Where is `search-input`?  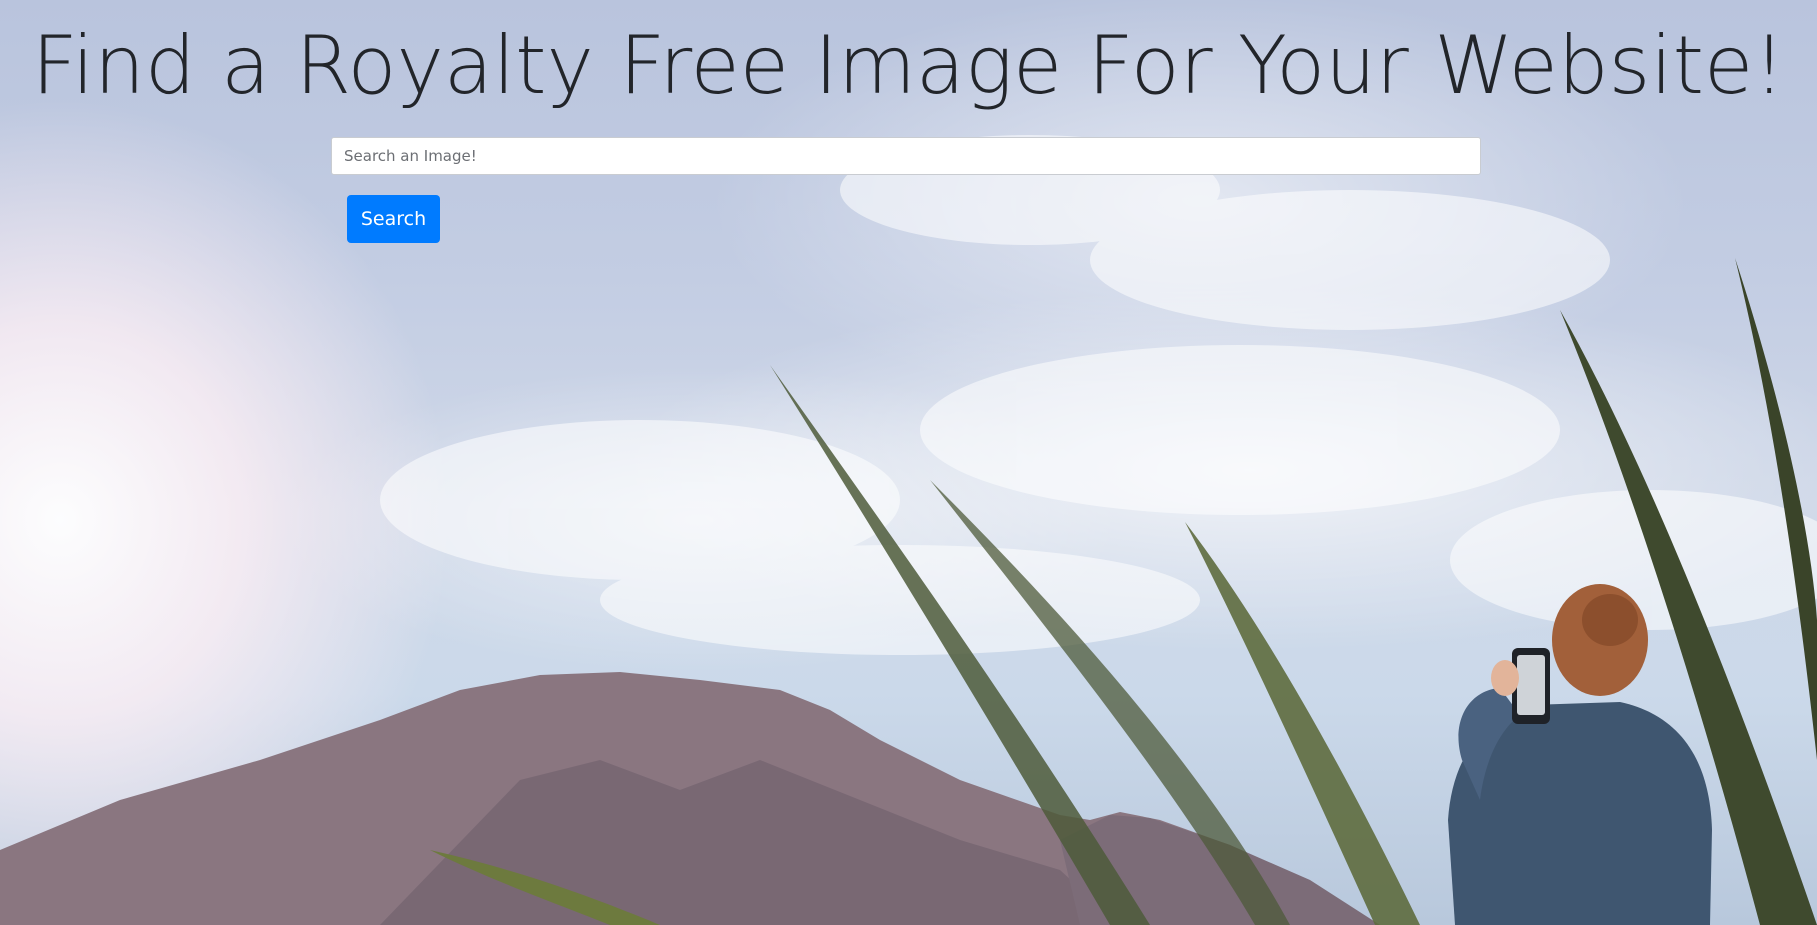 search-input is located at coordinates (906, 156).